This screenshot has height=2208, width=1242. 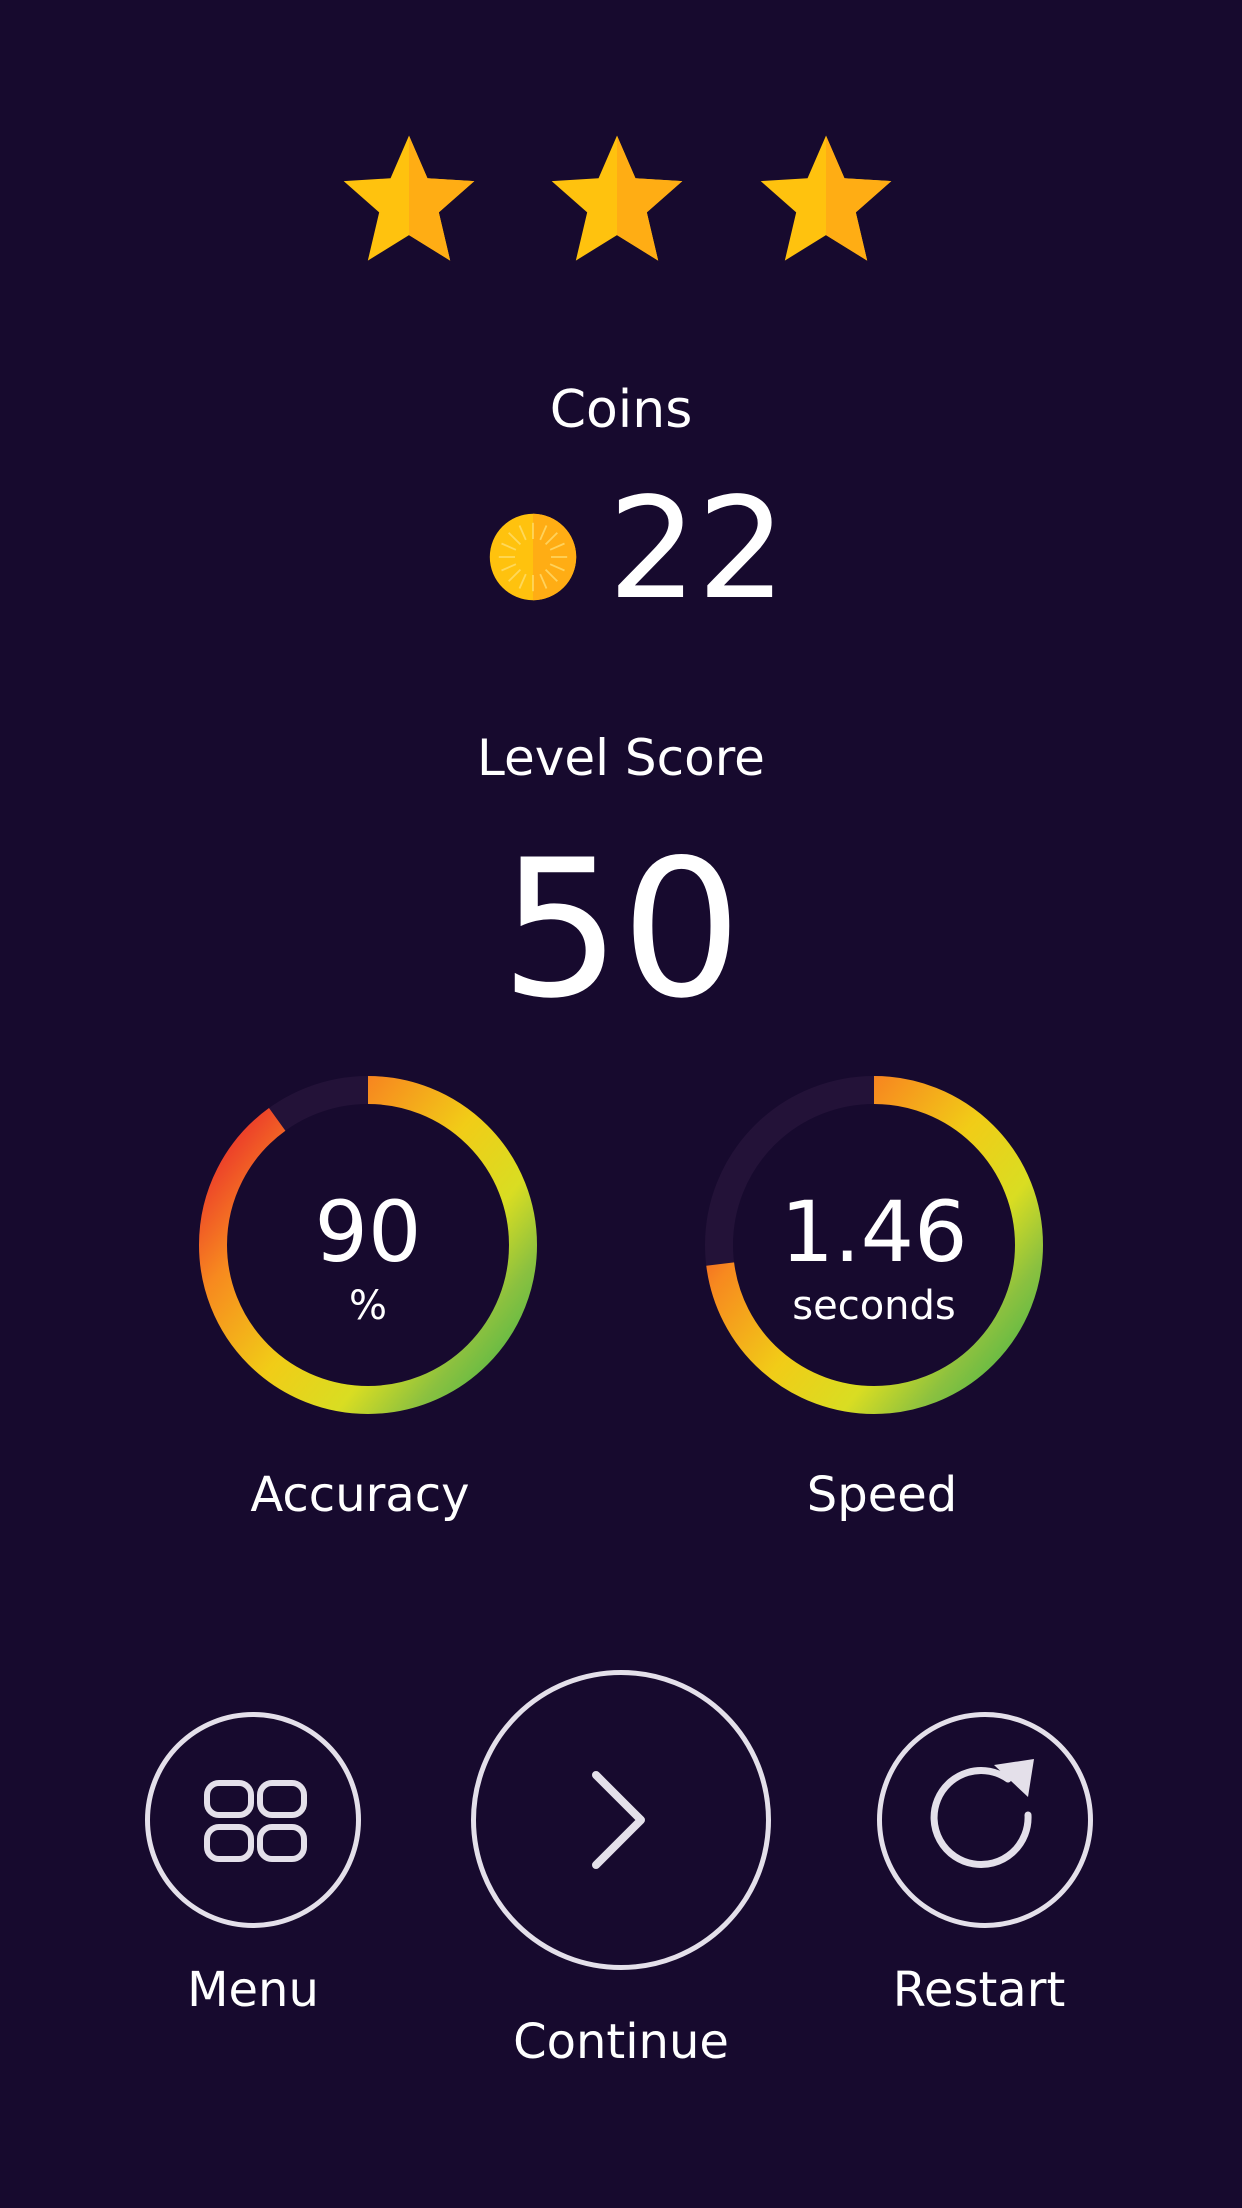 What do you see at coordinates (621, 929) in the screenshot?
I see `level-score-value: 50` at bounding box center [621, 929].